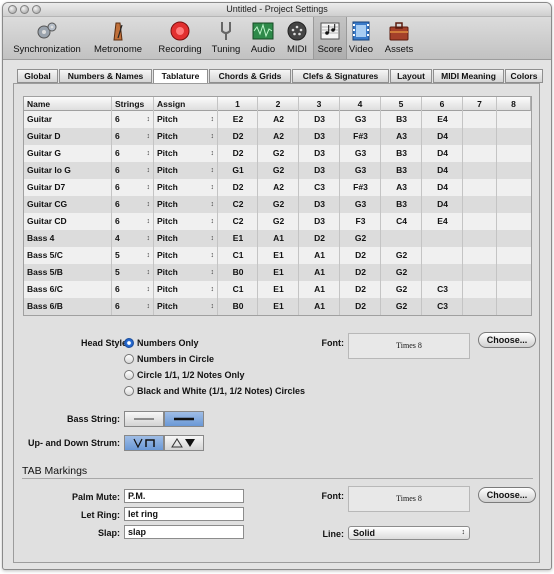  What do you see at coordinates (184, 532) in the screenshot?
I see `slap-field: slap` at bounding box center [184, 532].